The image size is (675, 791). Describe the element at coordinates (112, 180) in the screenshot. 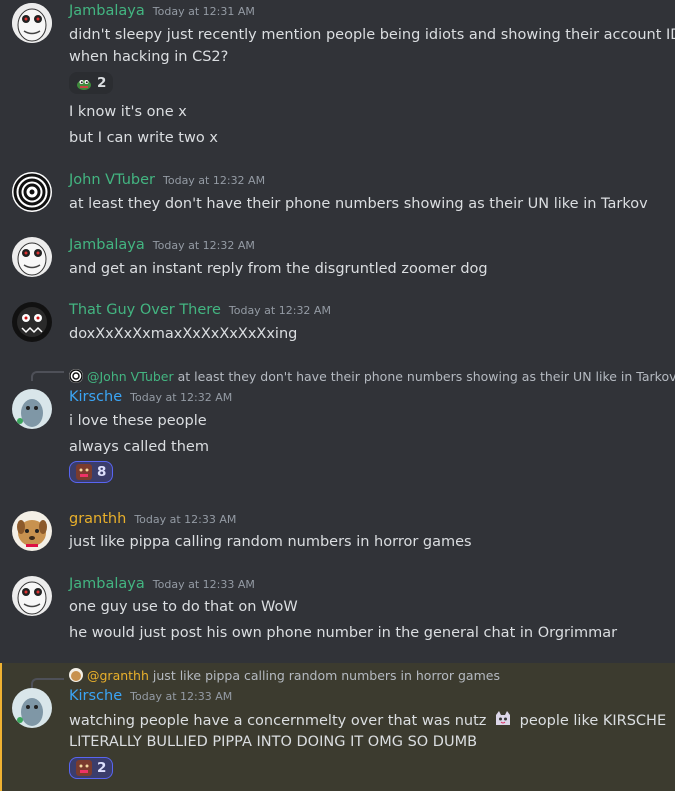

I see `username: John VTuber` at that location.